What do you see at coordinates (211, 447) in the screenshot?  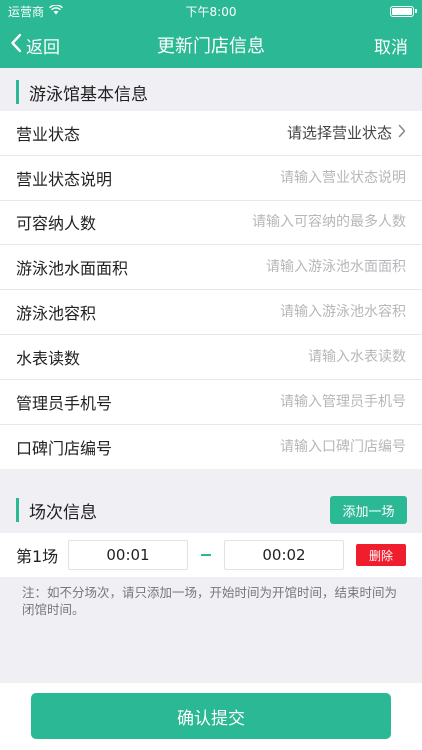 I see `form-row-koubei-store-id: 口碑门店编号` at bounding box center [211, 447].